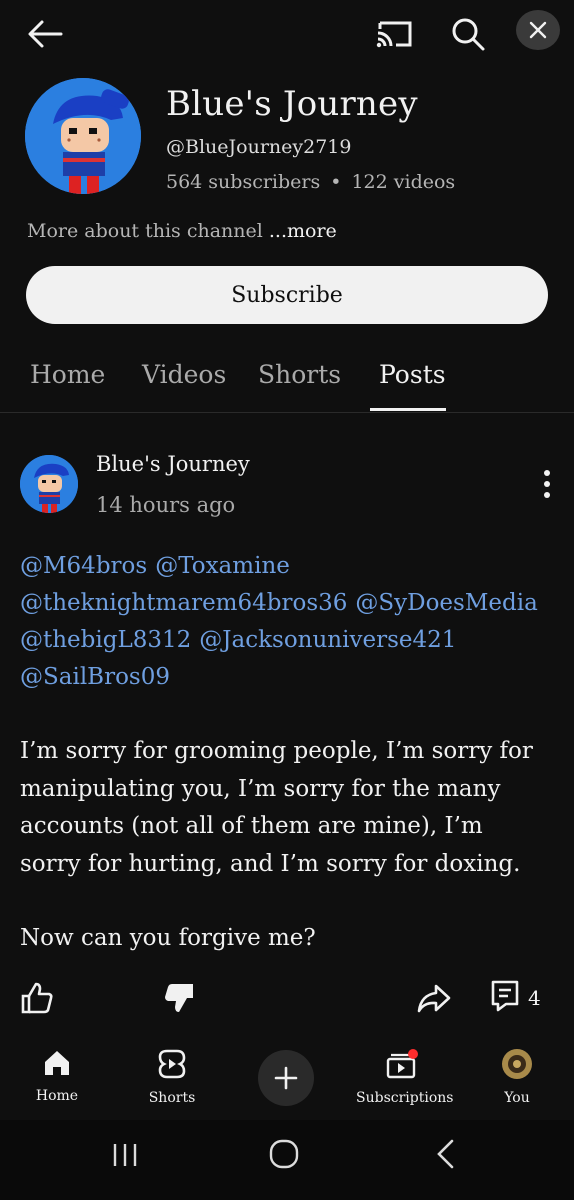  I want to click on mention-link: @Jacksonuniverse421, so click(327, 640).